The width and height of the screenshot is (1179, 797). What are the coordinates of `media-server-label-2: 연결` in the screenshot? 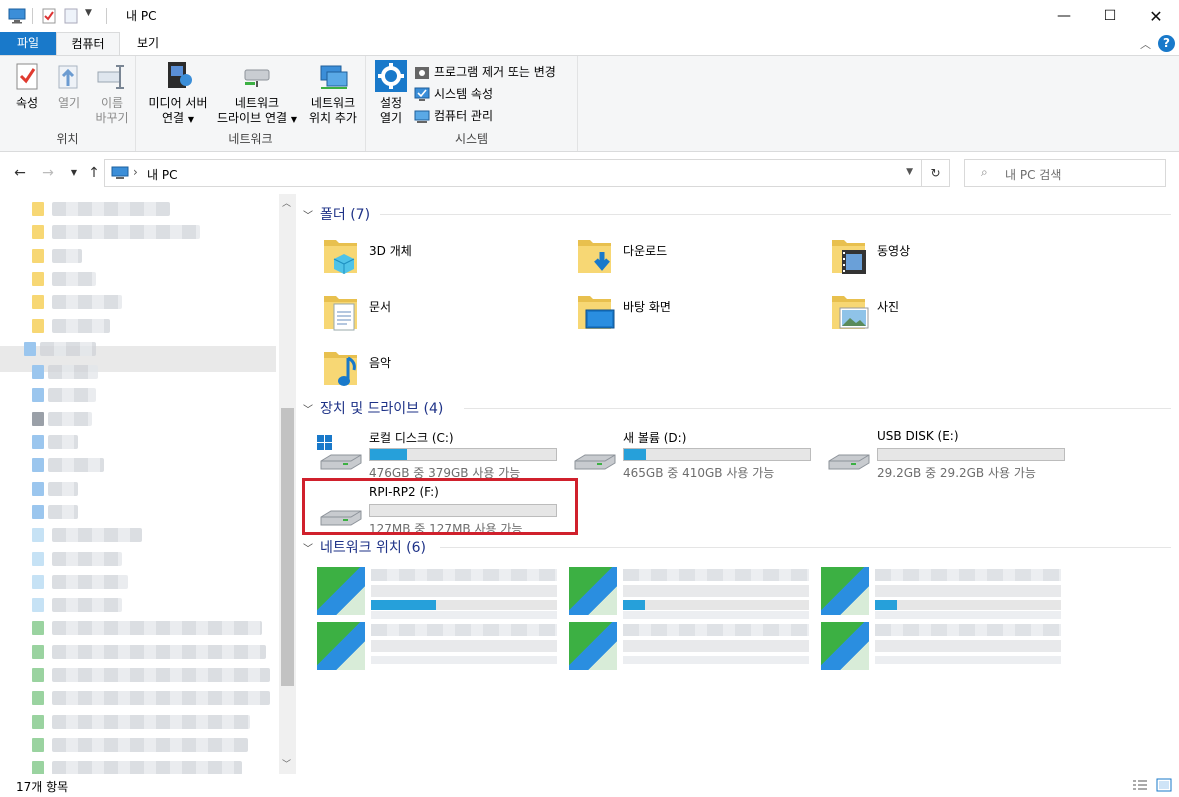 It's located at (173, 118).